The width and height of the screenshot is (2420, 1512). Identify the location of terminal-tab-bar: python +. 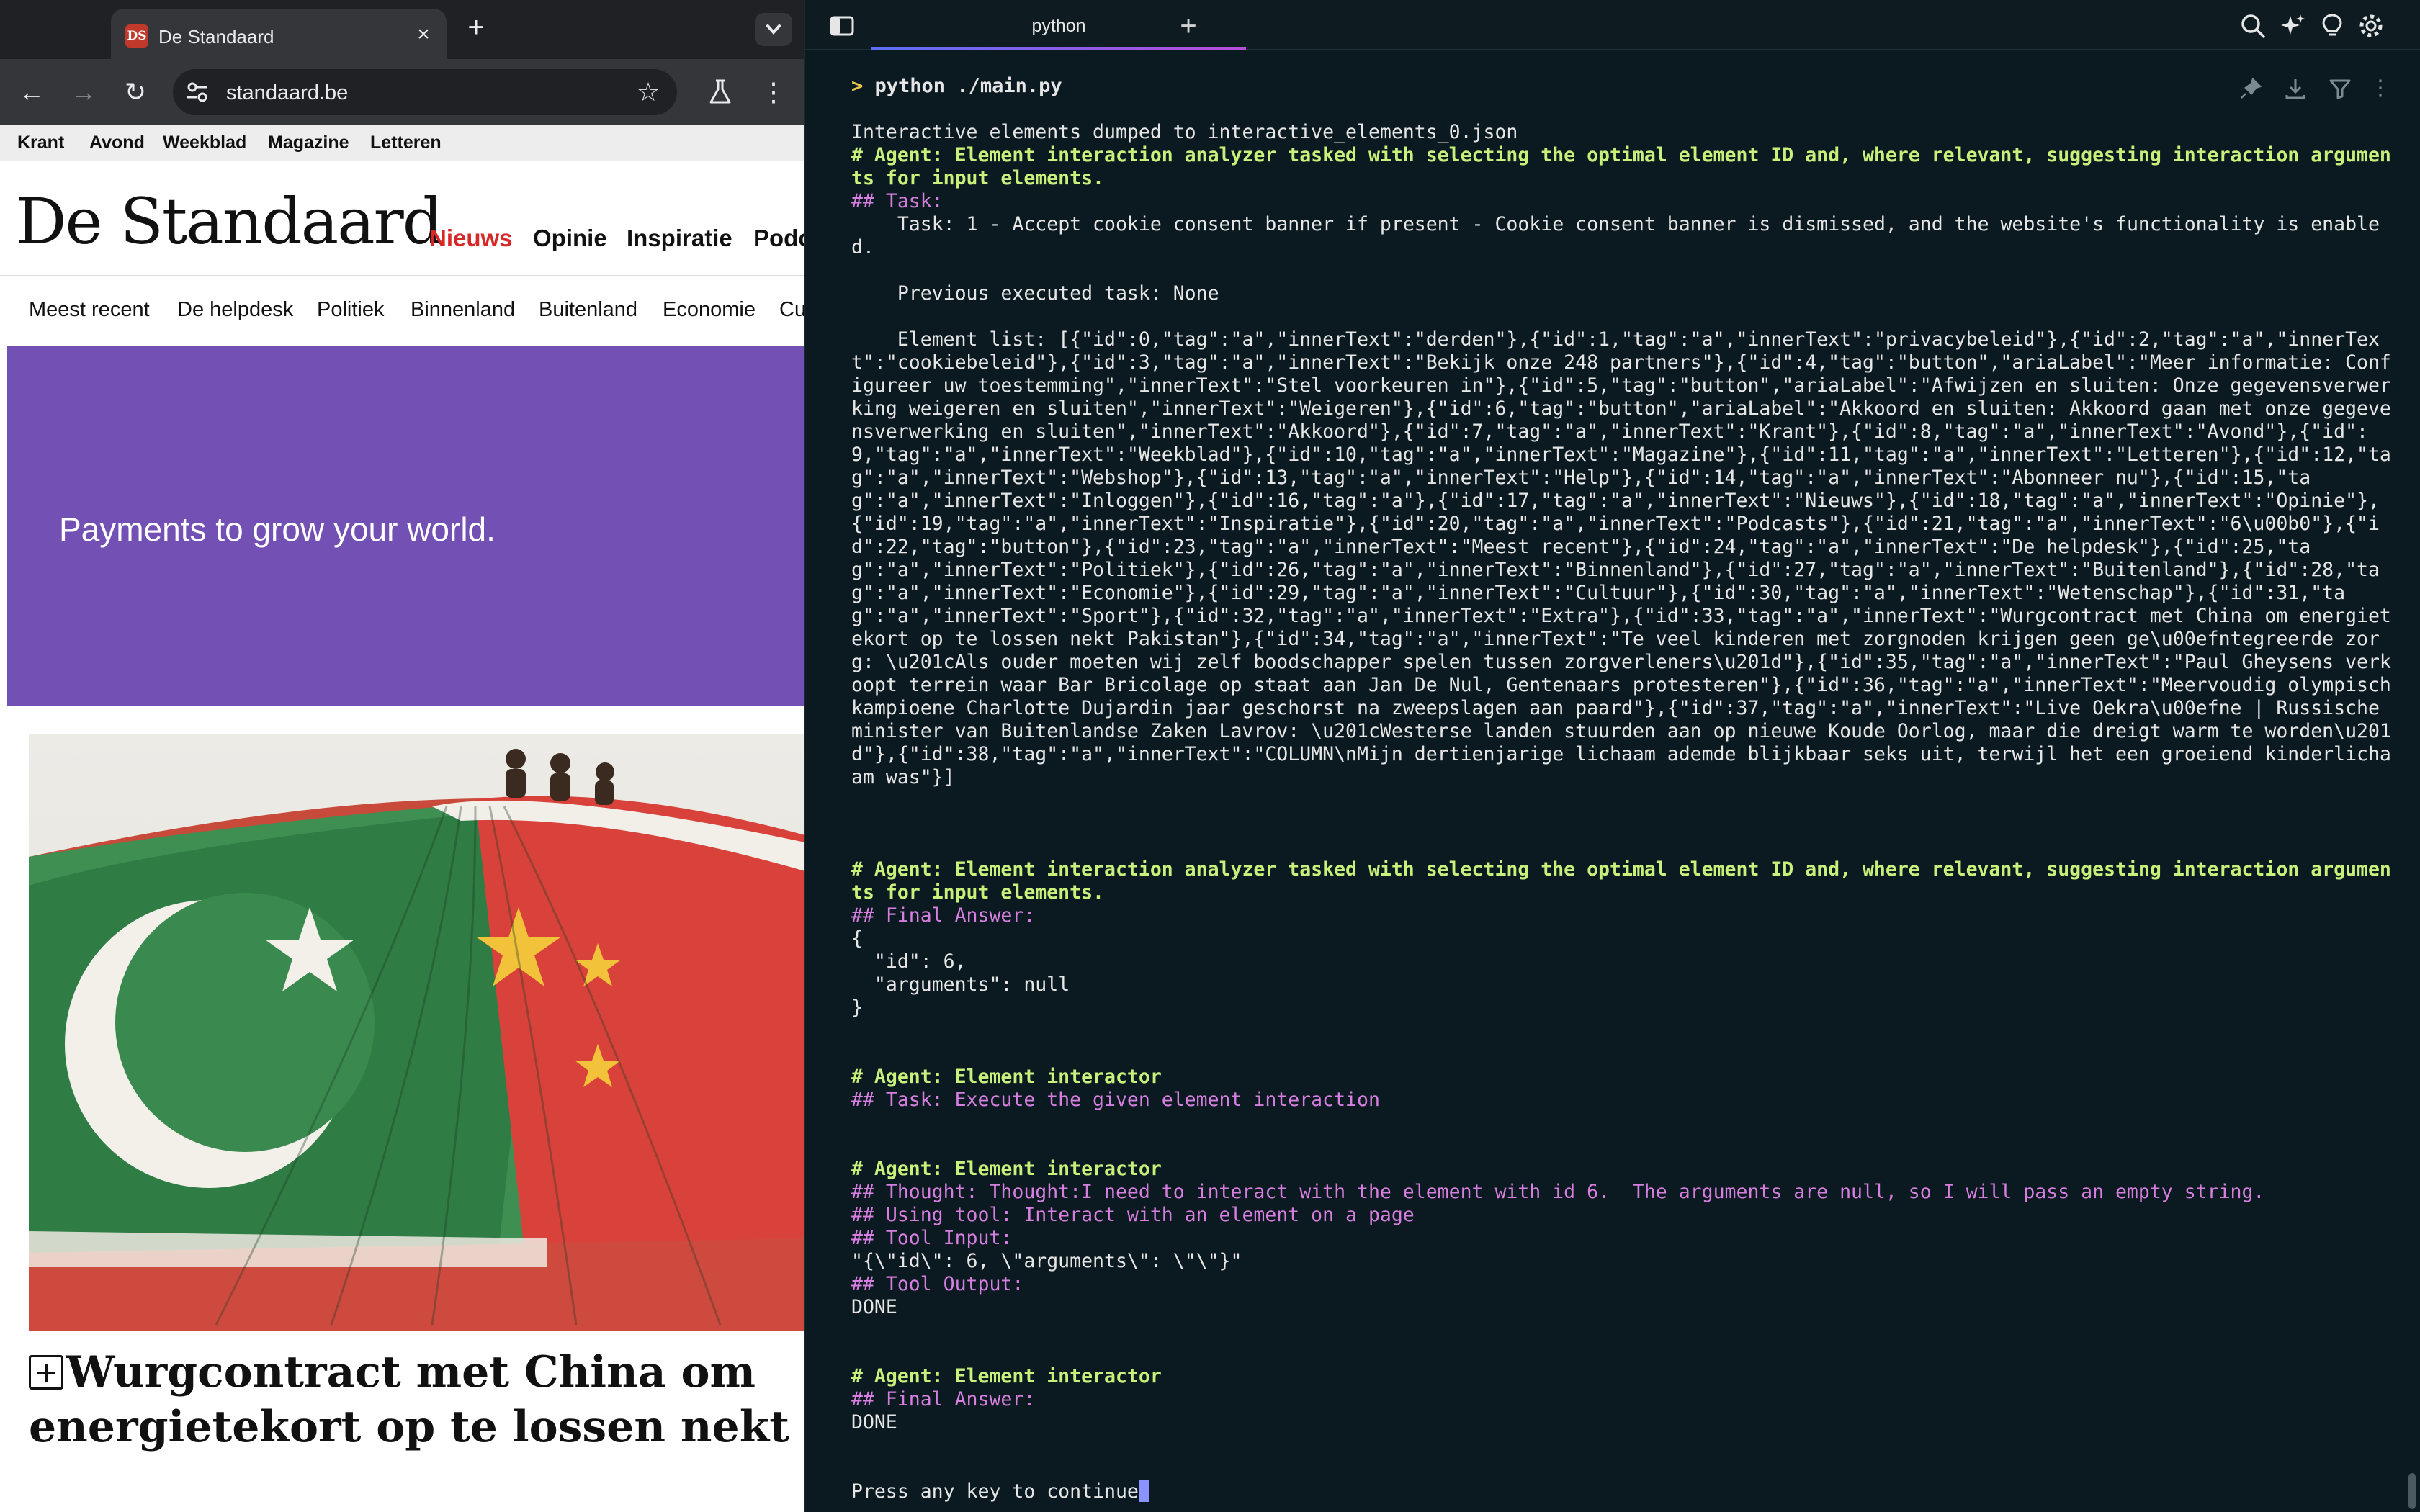
(1613, 25).